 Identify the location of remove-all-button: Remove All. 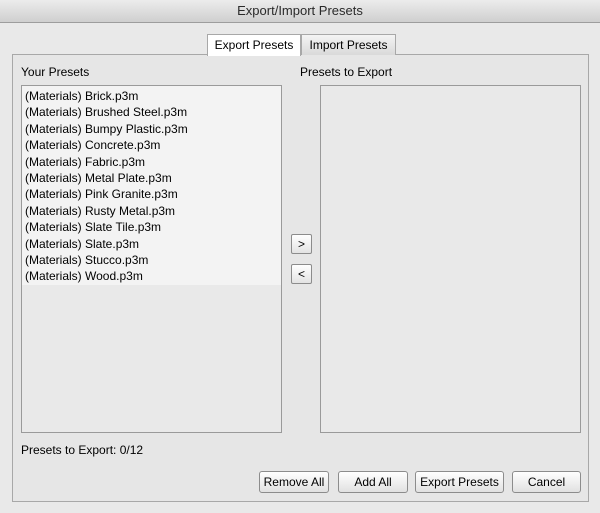
(294, 482).